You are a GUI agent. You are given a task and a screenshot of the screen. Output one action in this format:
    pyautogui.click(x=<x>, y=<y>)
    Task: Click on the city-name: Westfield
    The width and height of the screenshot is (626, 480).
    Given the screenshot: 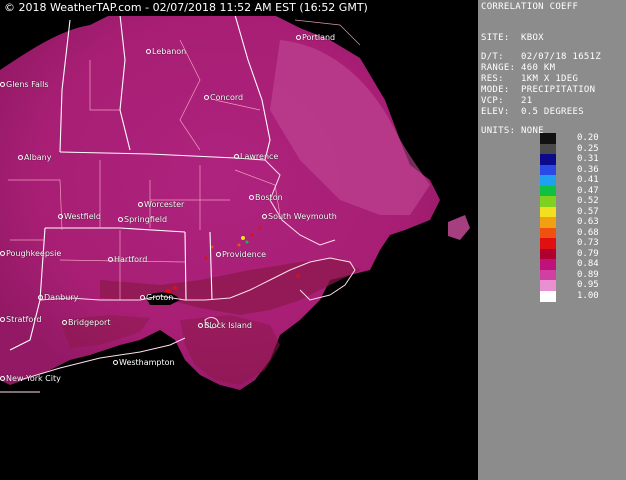 What is the action you would take?
    pyautogui.click(x=82, y=216)
    